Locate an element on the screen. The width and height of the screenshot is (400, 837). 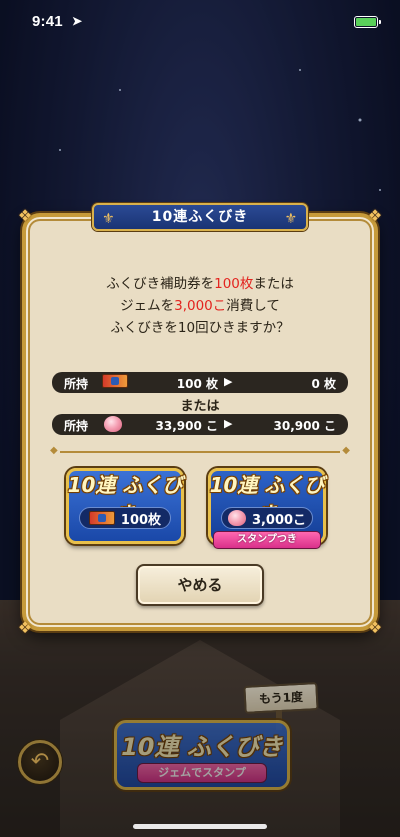
gem-holding-row: 所持 33,900 こ ▶ 30,900 こ is located at coordinates (200, 424).